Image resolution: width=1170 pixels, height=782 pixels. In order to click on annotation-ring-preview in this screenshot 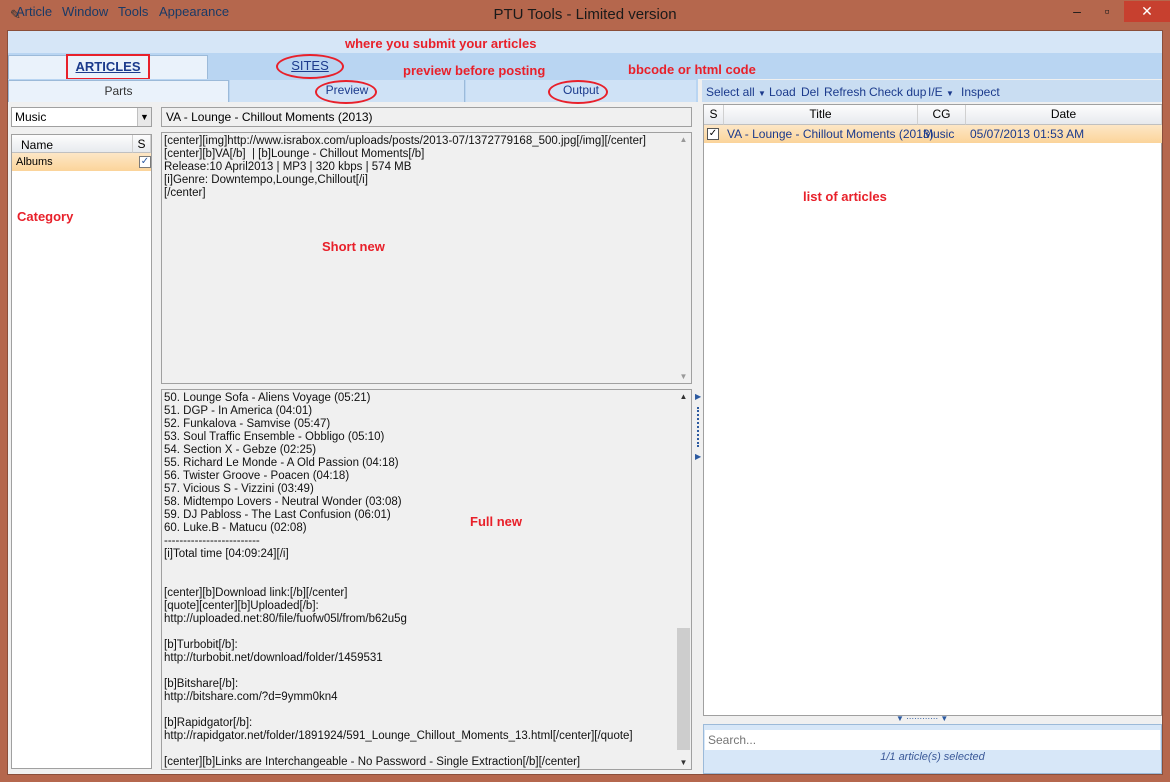, I will do `click(346, 92)`.